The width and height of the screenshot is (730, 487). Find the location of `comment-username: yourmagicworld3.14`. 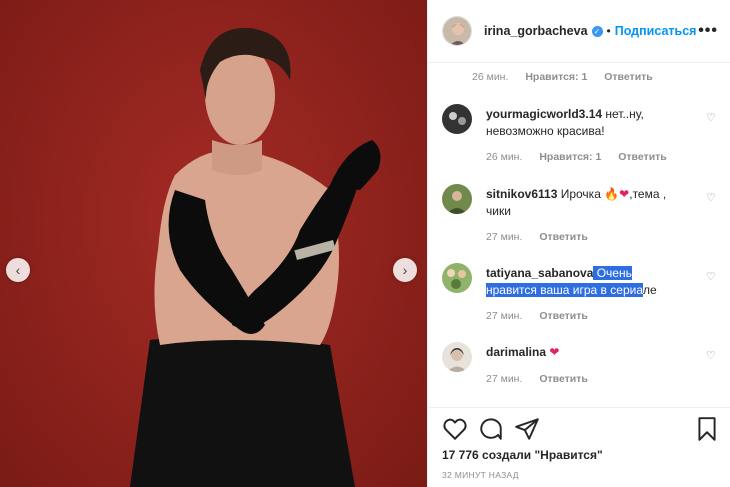

comment-username: yourmagicworld3.14 is located at coordinates (544, 114).